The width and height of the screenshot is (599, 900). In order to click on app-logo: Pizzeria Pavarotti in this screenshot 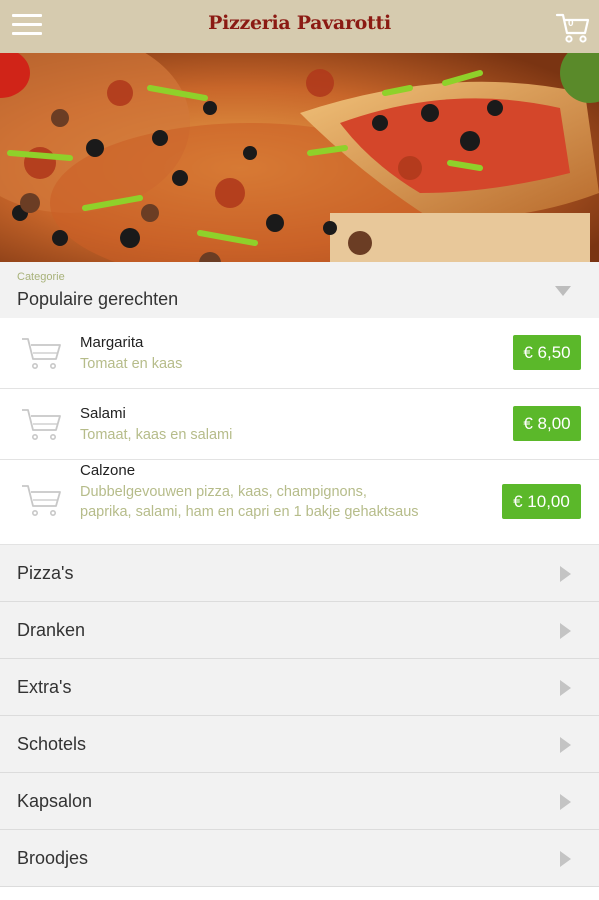, I will do `click(299, 23)`.